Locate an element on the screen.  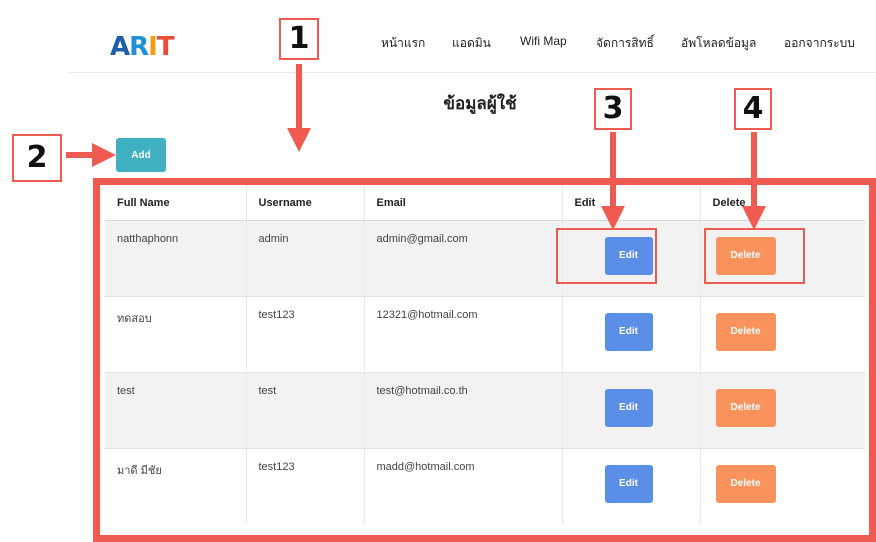
table-header-row: Full Name Username Email Edit Delete is located at coordinates (485, 203).